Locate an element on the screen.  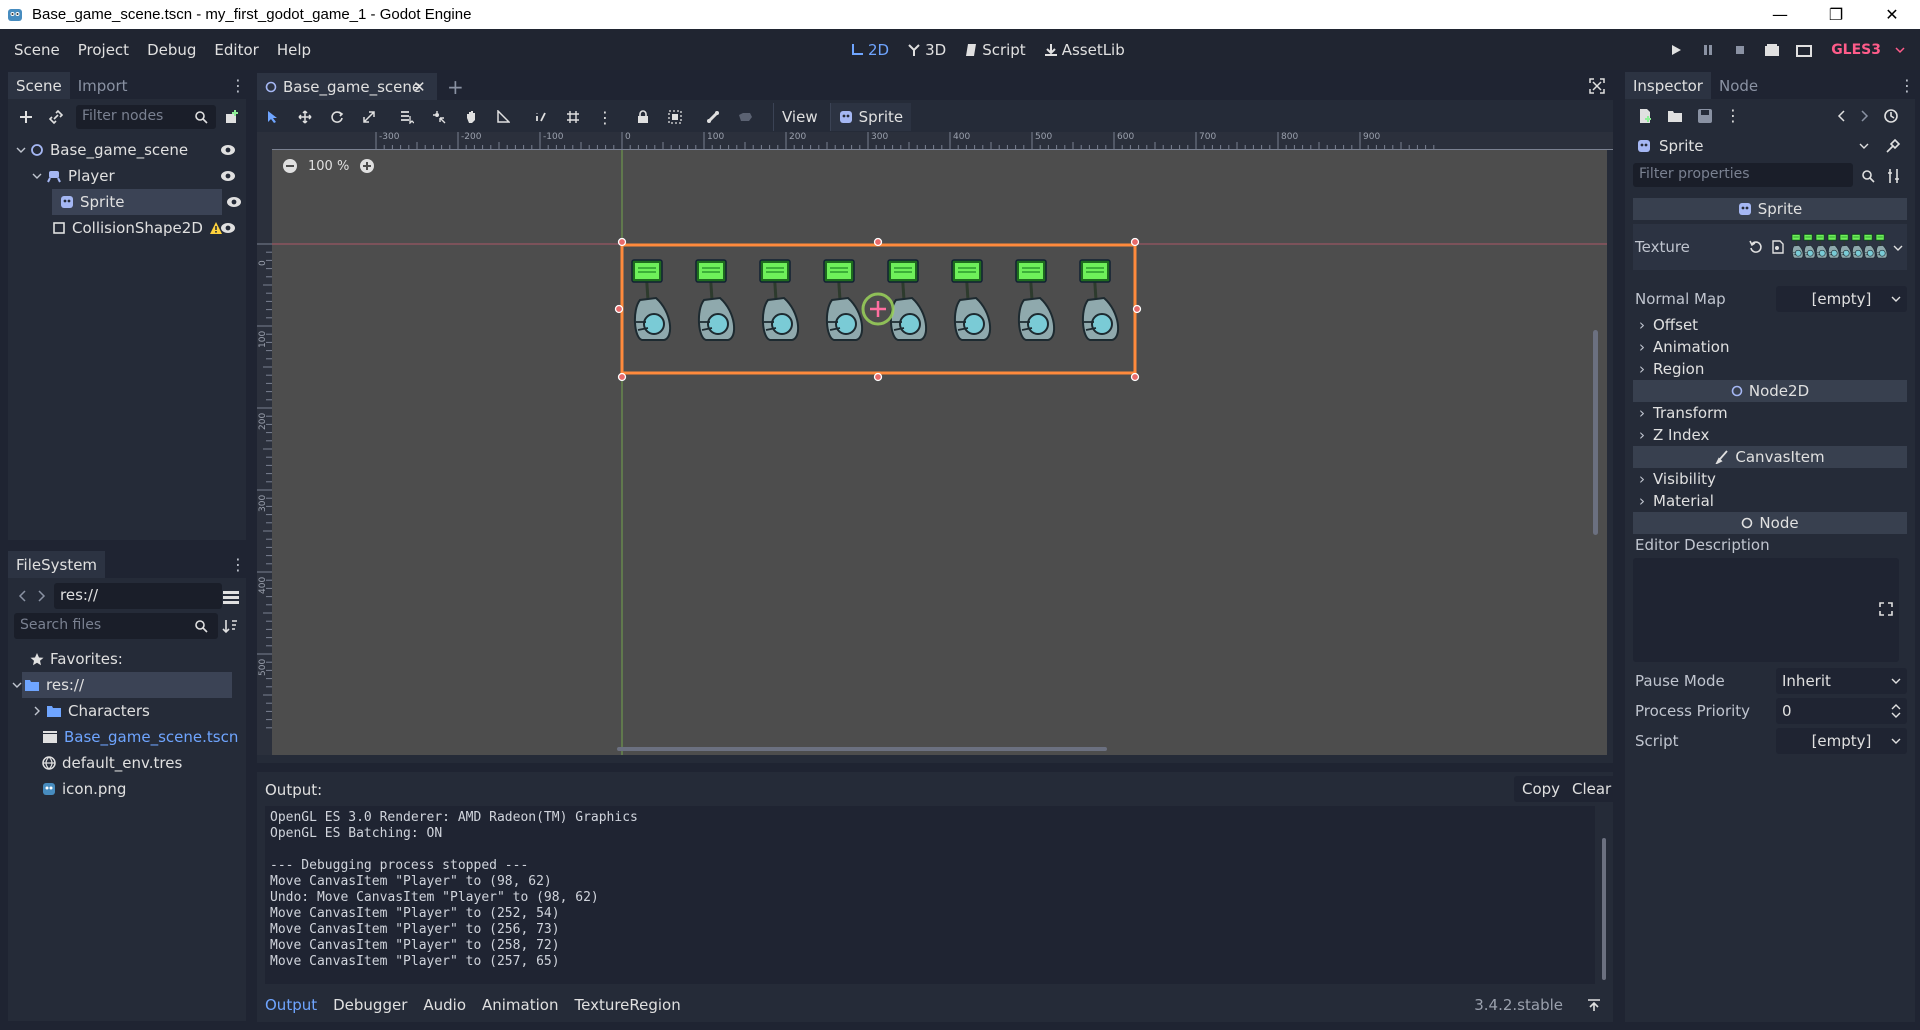
editor-description-field is located at coordinates (1766, 610).